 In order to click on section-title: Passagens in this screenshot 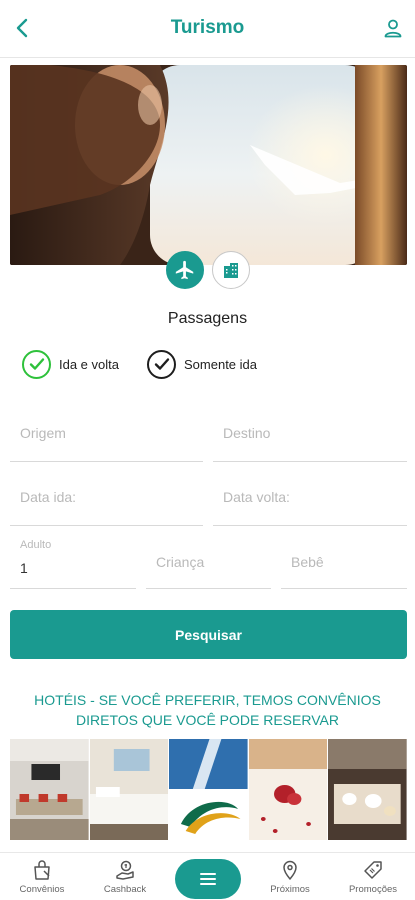, I will do `click(207, 318)`.